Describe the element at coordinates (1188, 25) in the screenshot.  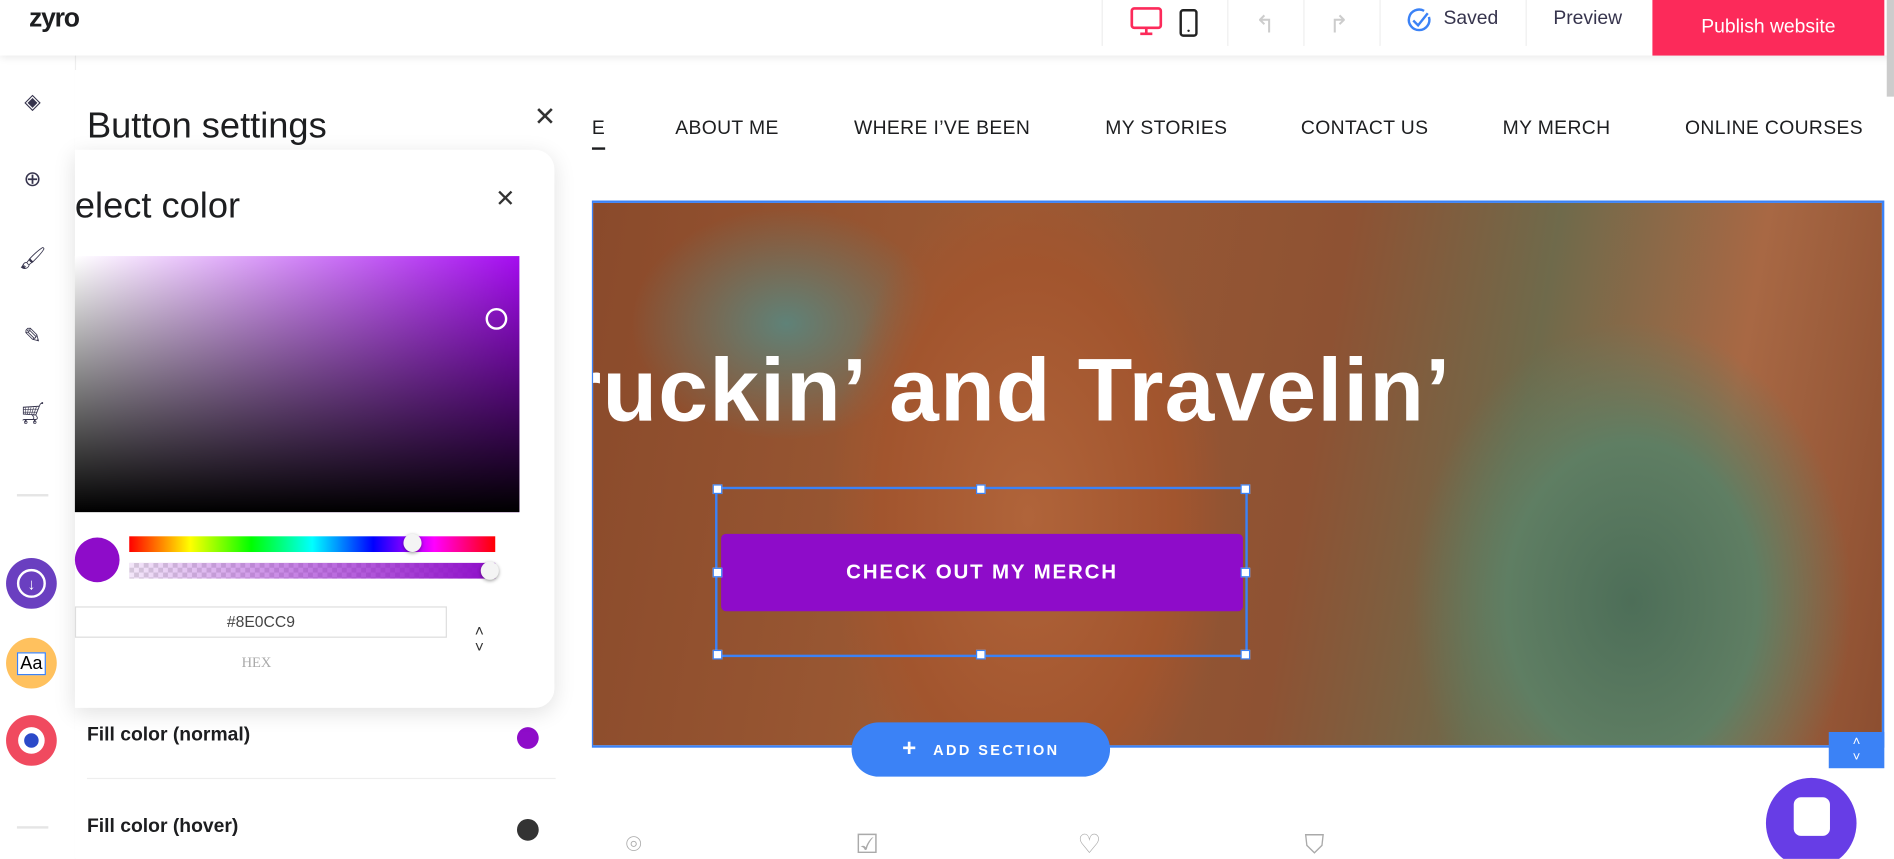
I see `mobile-view-icon` at that location.